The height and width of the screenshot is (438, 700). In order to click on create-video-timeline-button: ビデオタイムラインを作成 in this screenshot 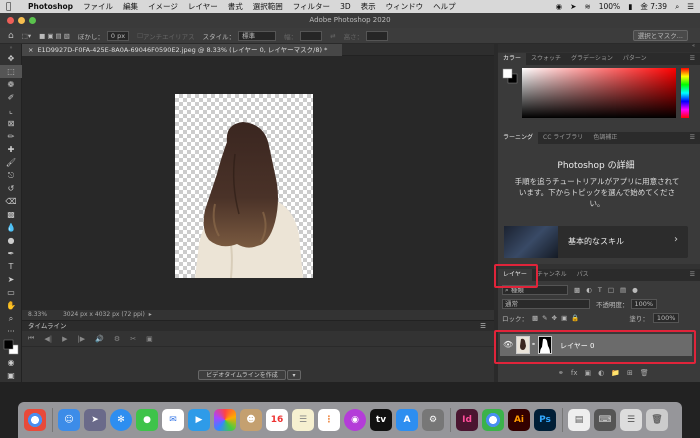, I will do `click(242, 375)`.